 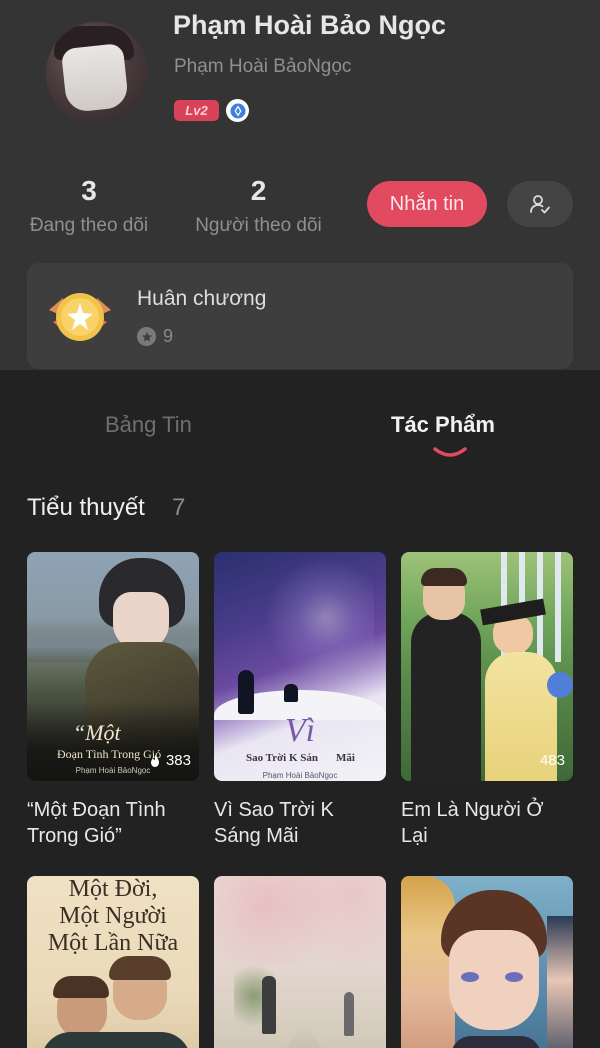 What do you see at coordinates (304, 1037) in the screenshot?
I see `cover-path` at bounding box center [304, 1037].